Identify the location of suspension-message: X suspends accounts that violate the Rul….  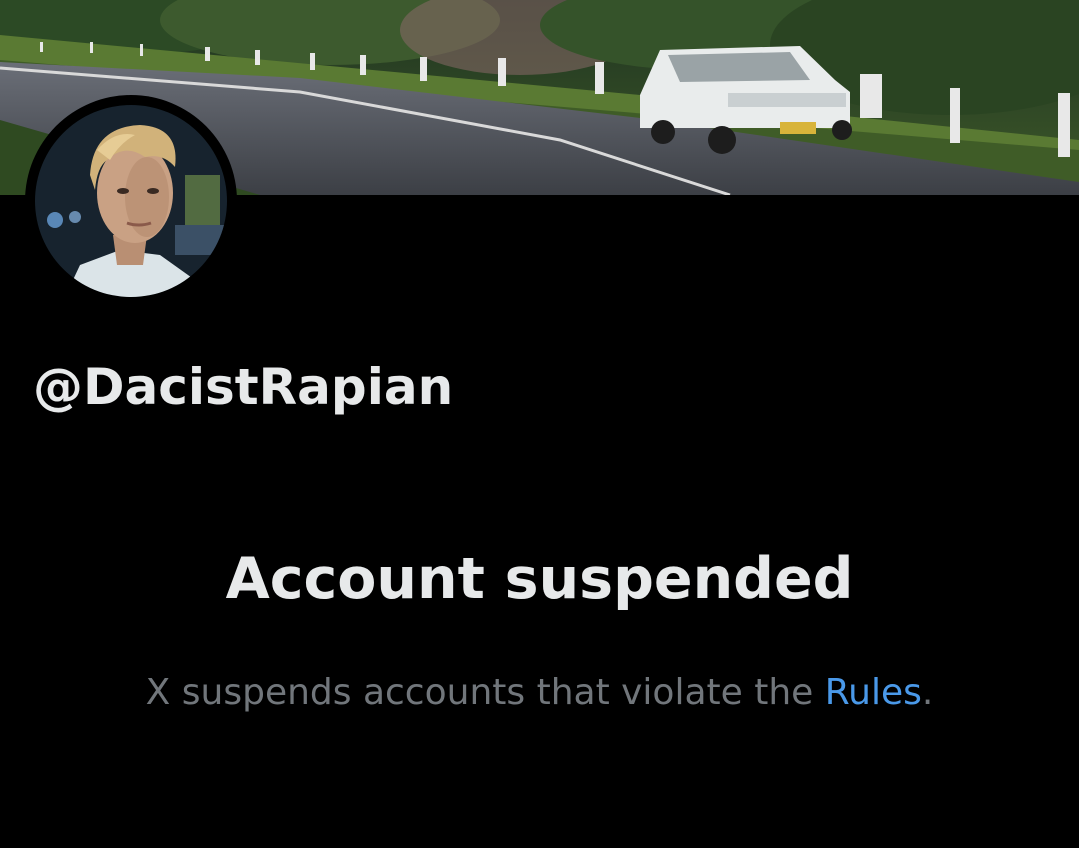
(539, 692).